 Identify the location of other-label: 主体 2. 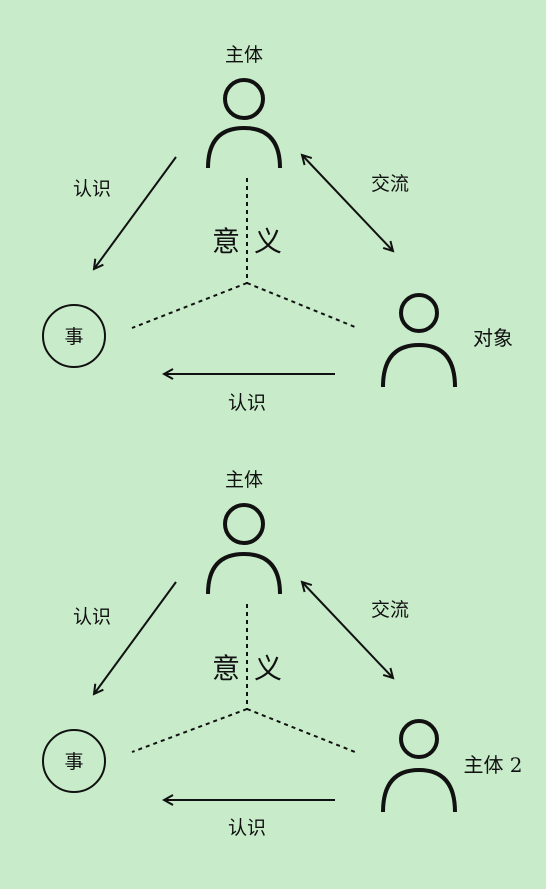
(492, 765).